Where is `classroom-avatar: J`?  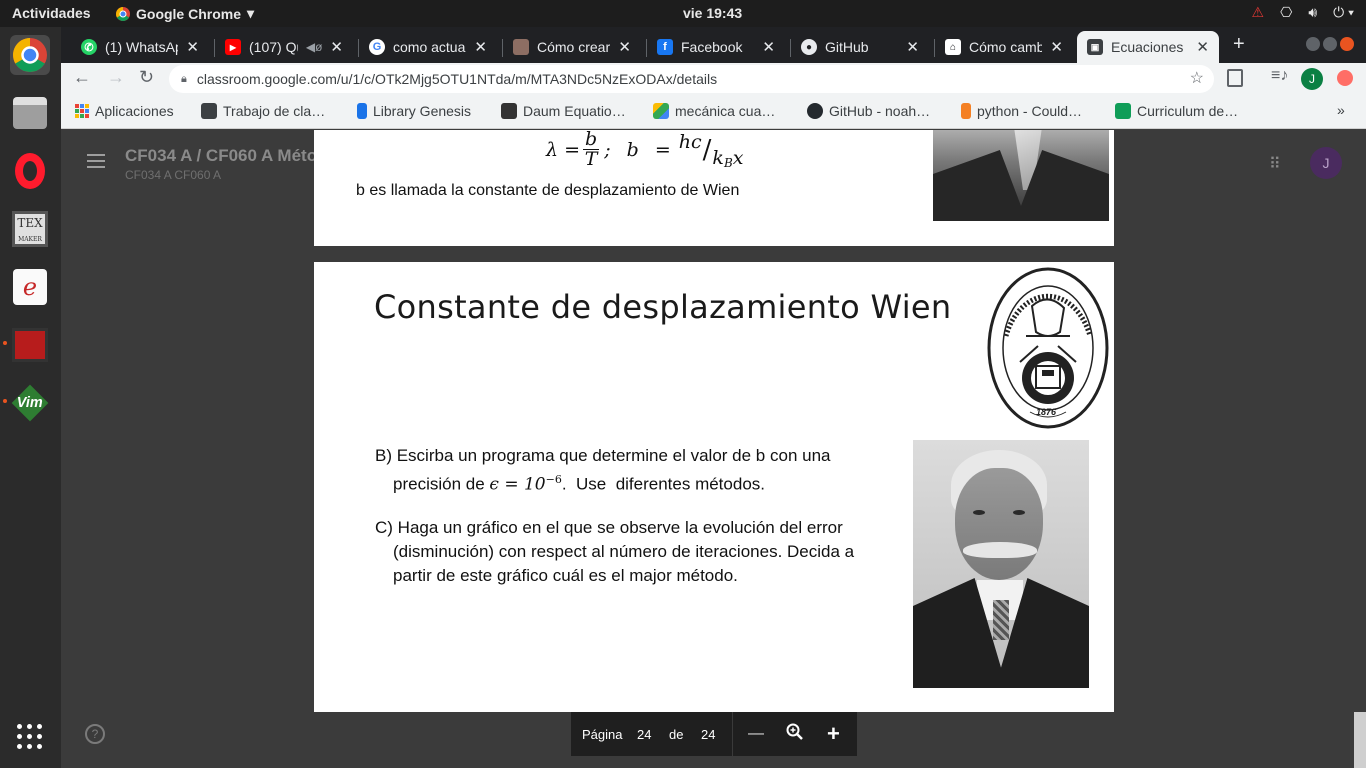 classroom-avatar: J is located at coordinates (1326, 163).